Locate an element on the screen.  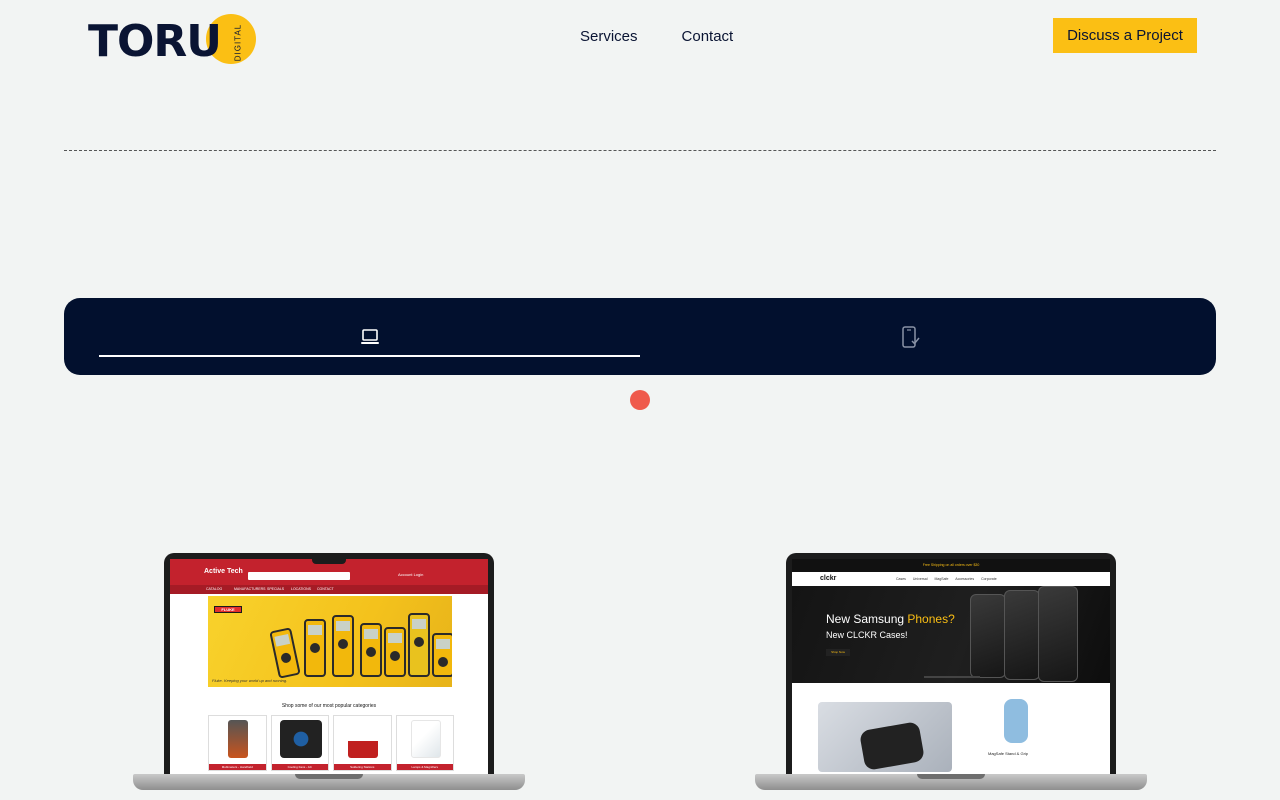
hero-subtitle: New CLCKR Cases! is located at coordinates (867, 635).